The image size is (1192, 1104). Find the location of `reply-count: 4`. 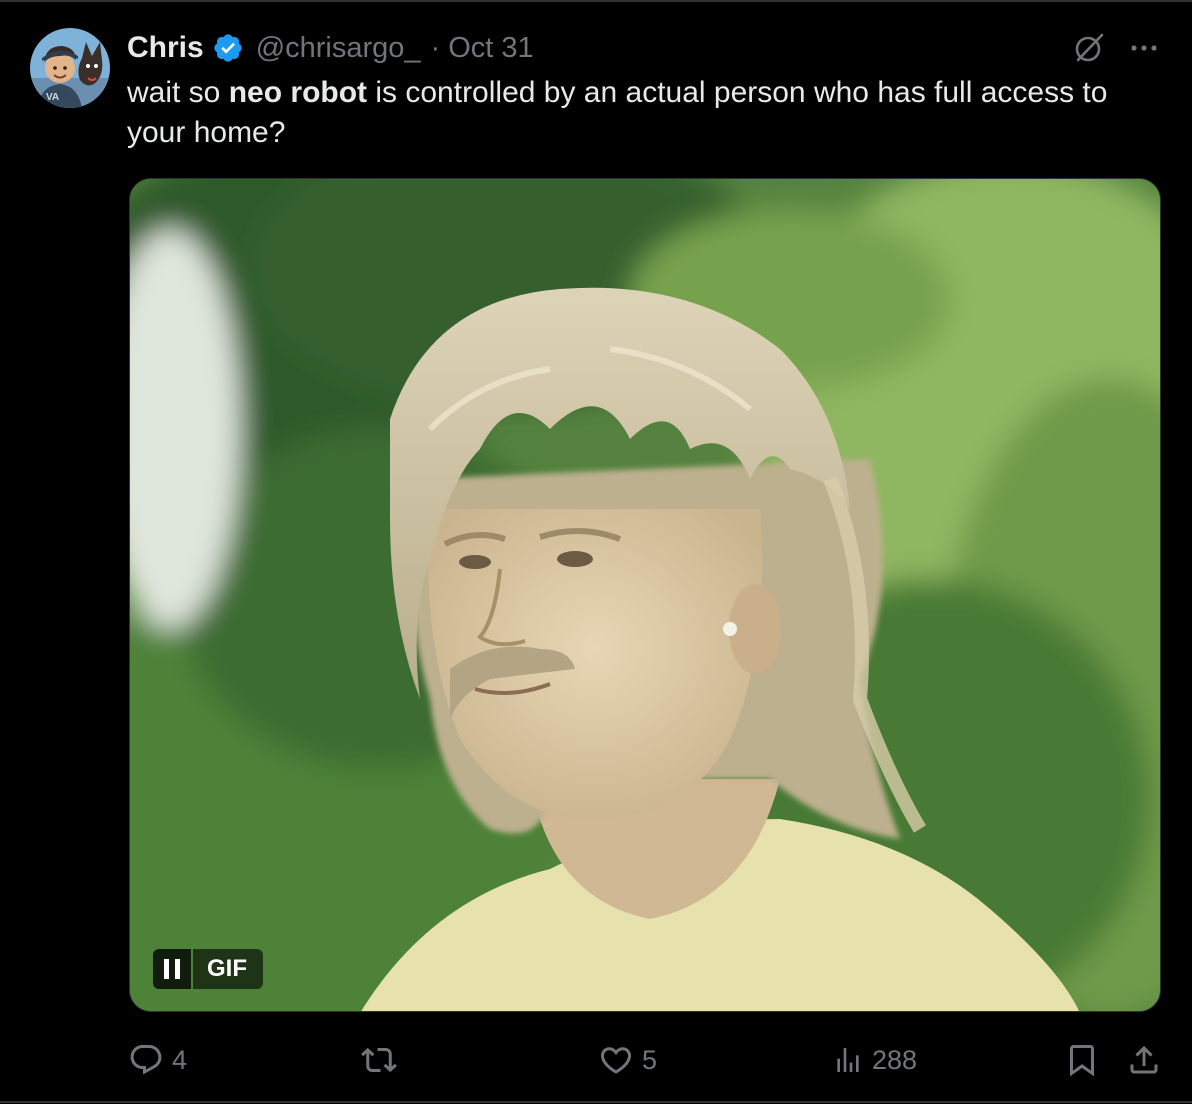

reply-count: 4 is located at coordinates (180, 1059).